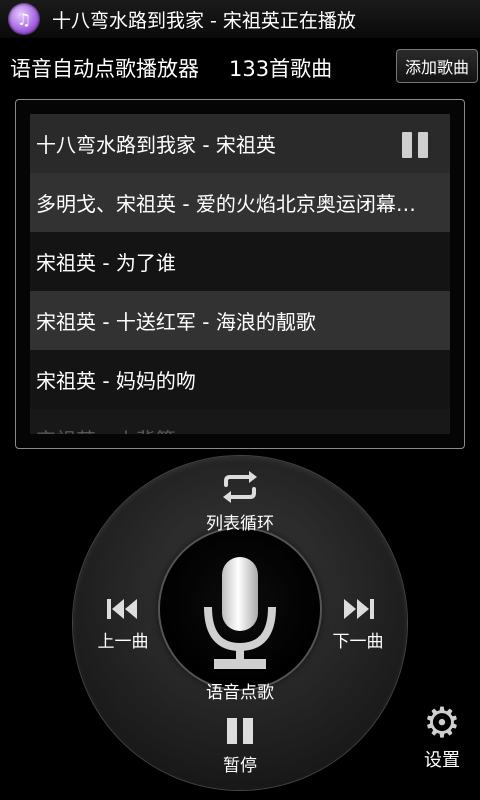 This screenshot has width=480, height=800. What do you see at coordinates (240, 766) in the screenshot?
I see `pause-label: 暂停` at bounding box center [240, 766].